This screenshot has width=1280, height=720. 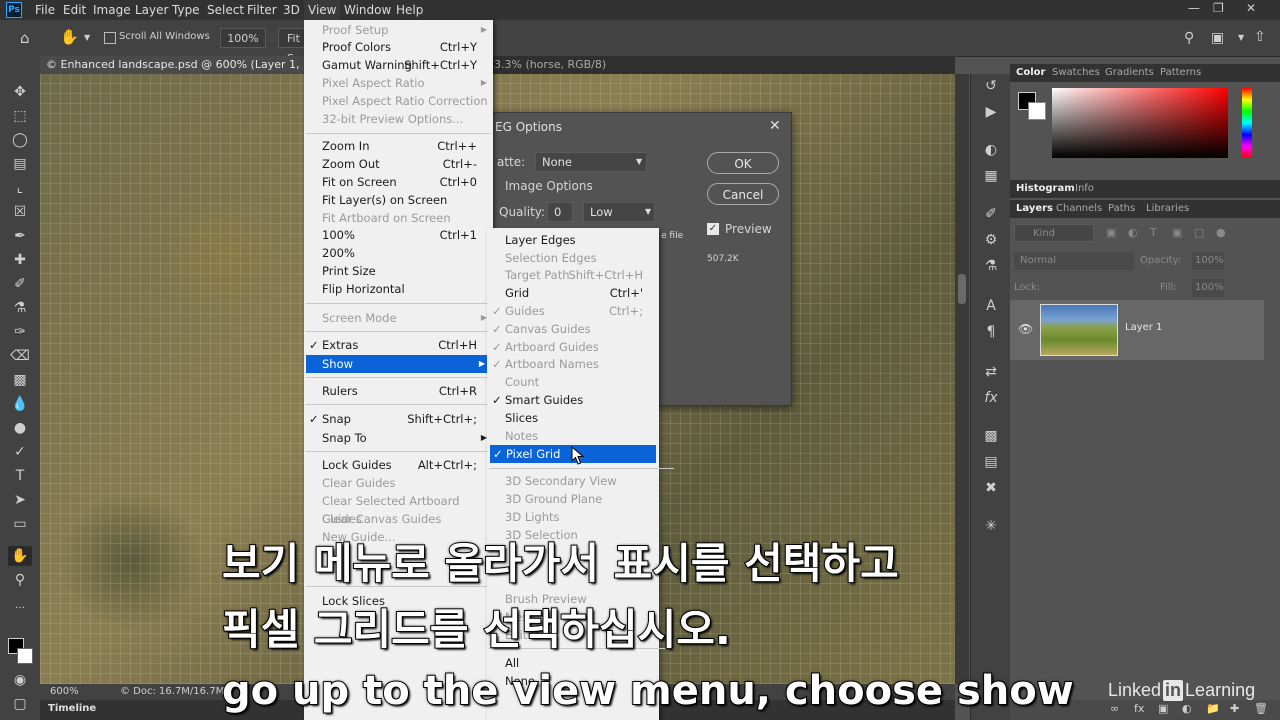 What do you see at coordinates (243, 38) in the screenshot?
I see `zoom-100-button: 100%` at bounding box center [243, 38].